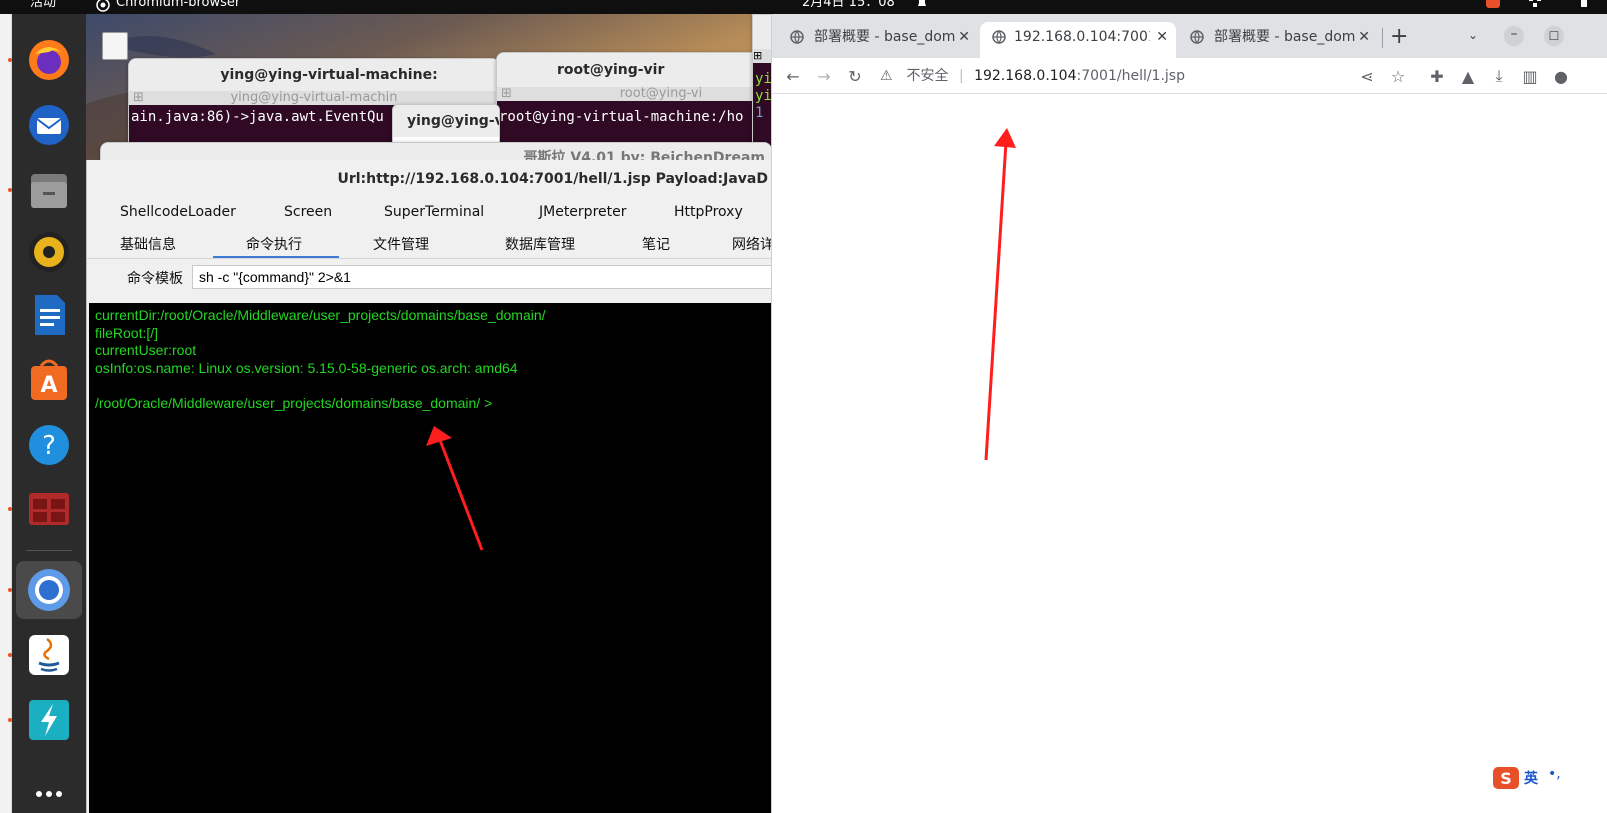 The height and width of the screenshot is (813, 1607). Describe the element at coordinates (1493, 5) in the screenshot. I see `sogou-tray-icon` at that location.